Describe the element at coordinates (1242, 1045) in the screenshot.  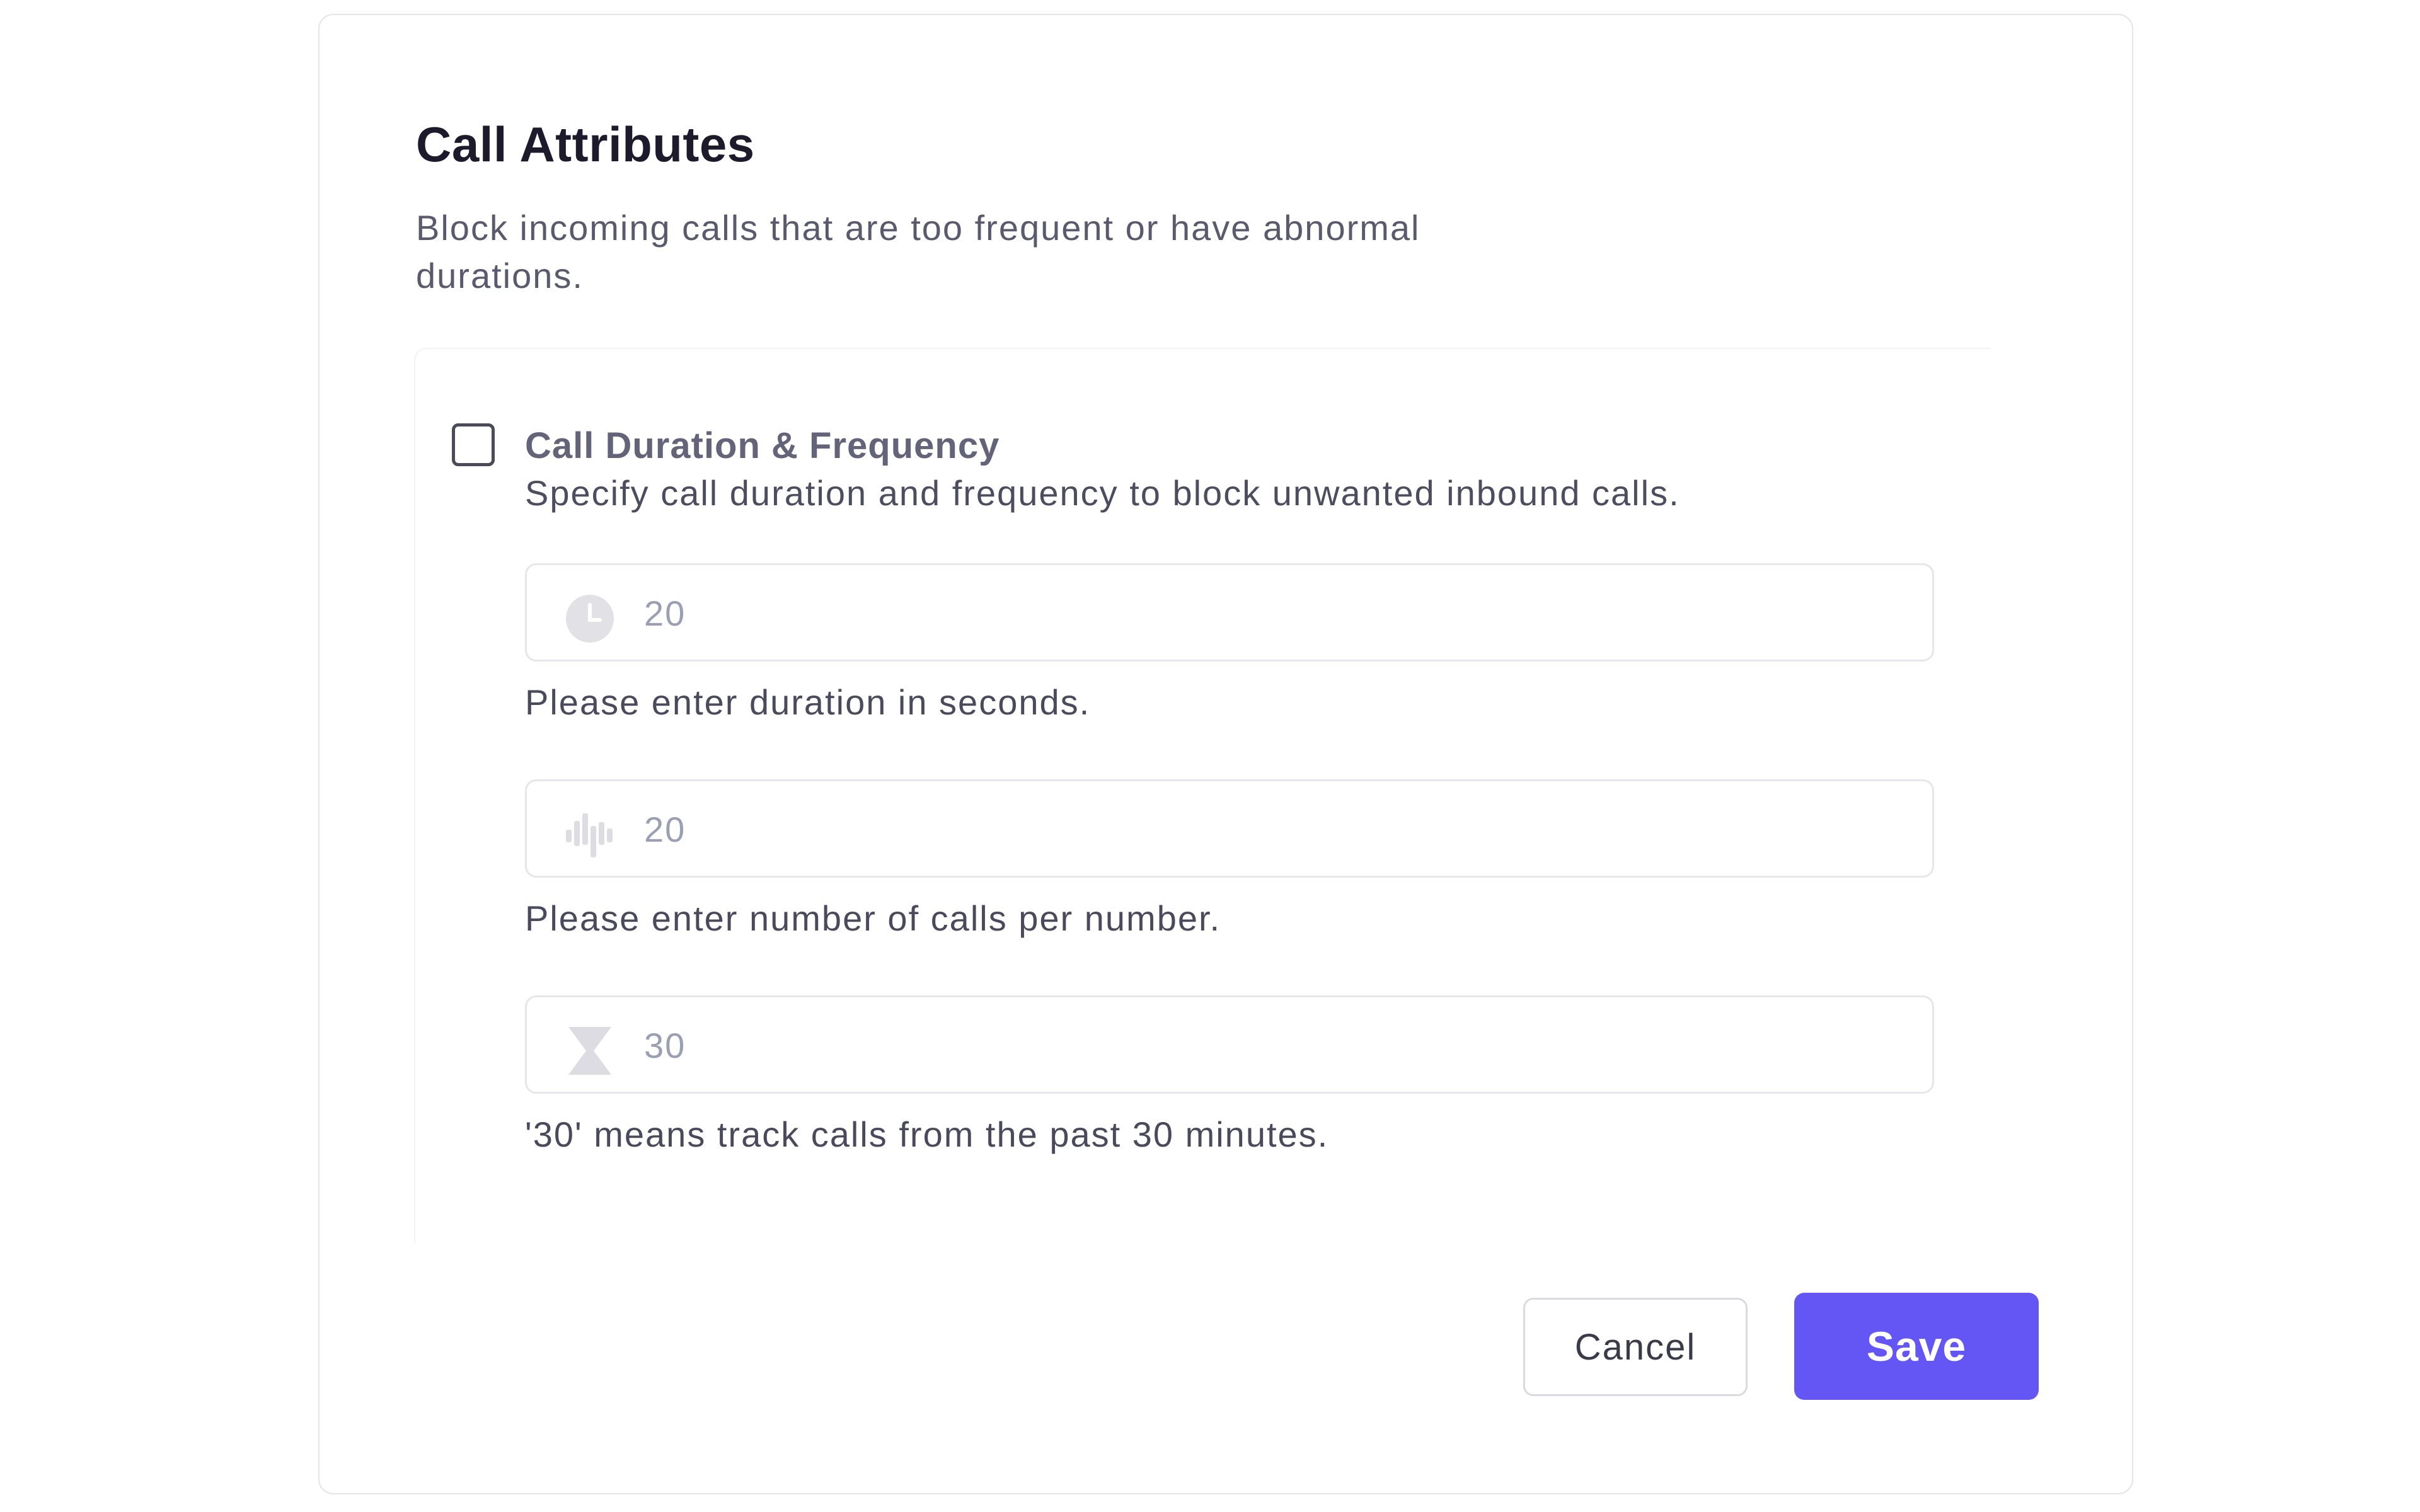
I see `tracking-window-input` at that location.